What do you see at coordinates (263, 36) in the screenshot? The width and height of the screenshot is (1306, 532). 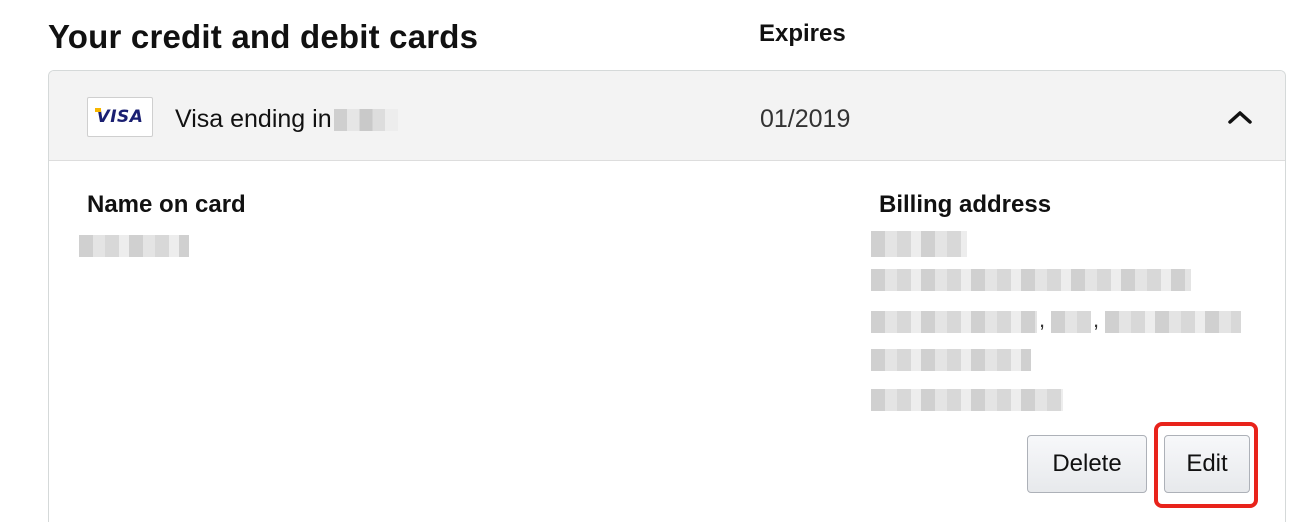 I see `page-title: Your credit and debit cards` at bounding box center [263, 36].